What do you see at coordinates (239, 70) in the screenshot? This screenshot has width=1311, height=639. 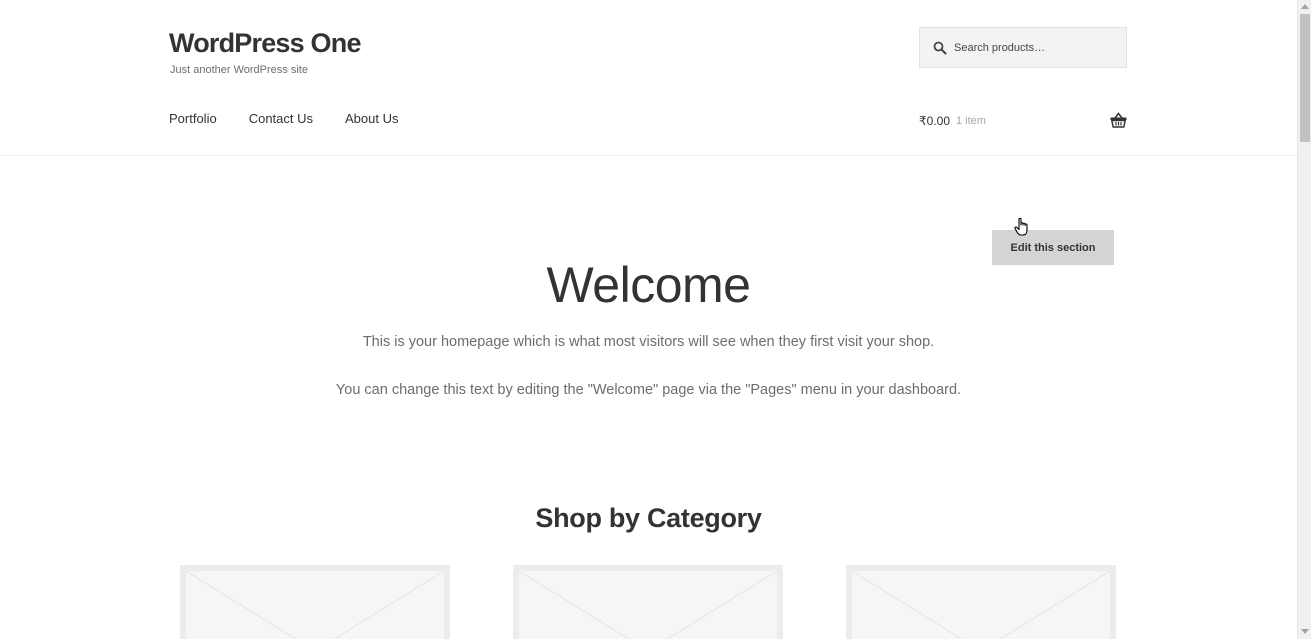 I see `site-tagline: Just another WordPress site` at bounding box center [239, 70].